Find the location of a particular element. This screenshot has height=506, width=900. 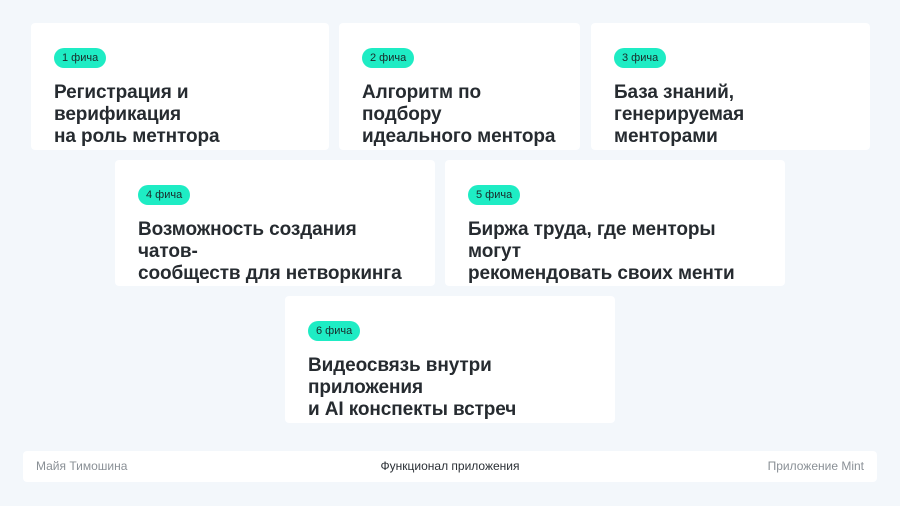

feature-title-line: сообществ для нетворкинга is located at coordinates (270, 273).